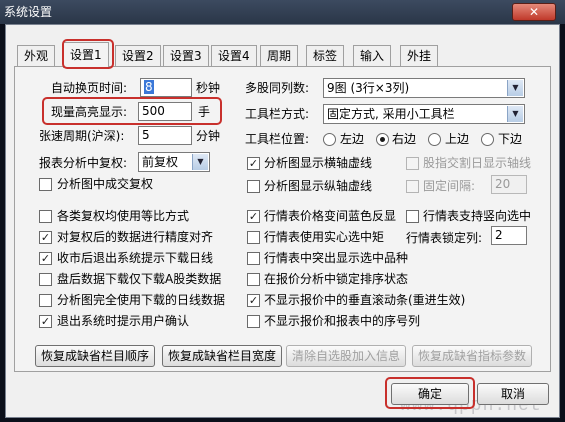 Image resolution: width=565 pixels, height=422 pixels. What do you see at coordinates (487, 139) in the screenshot?
I see `pos-bottom-radio` at bounding box center [487, 139].